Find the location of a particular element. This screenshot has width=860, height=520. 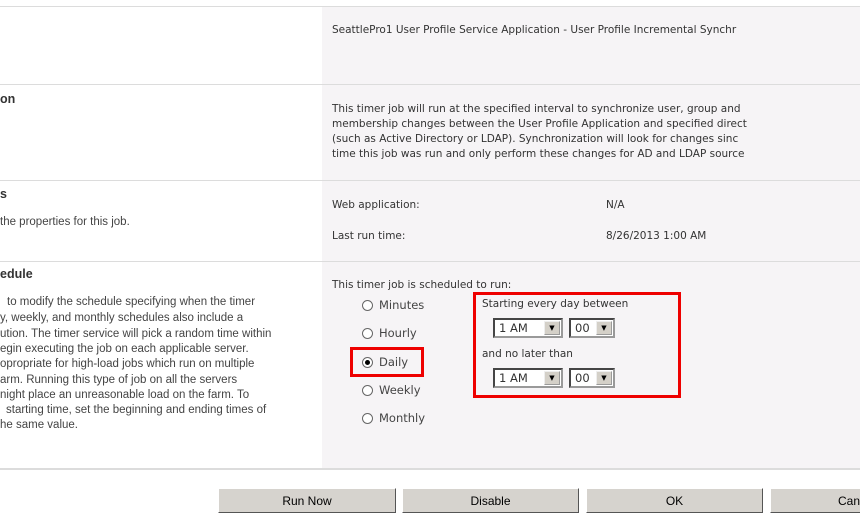

cancel-button: Can is located at coordinates (815, 500).